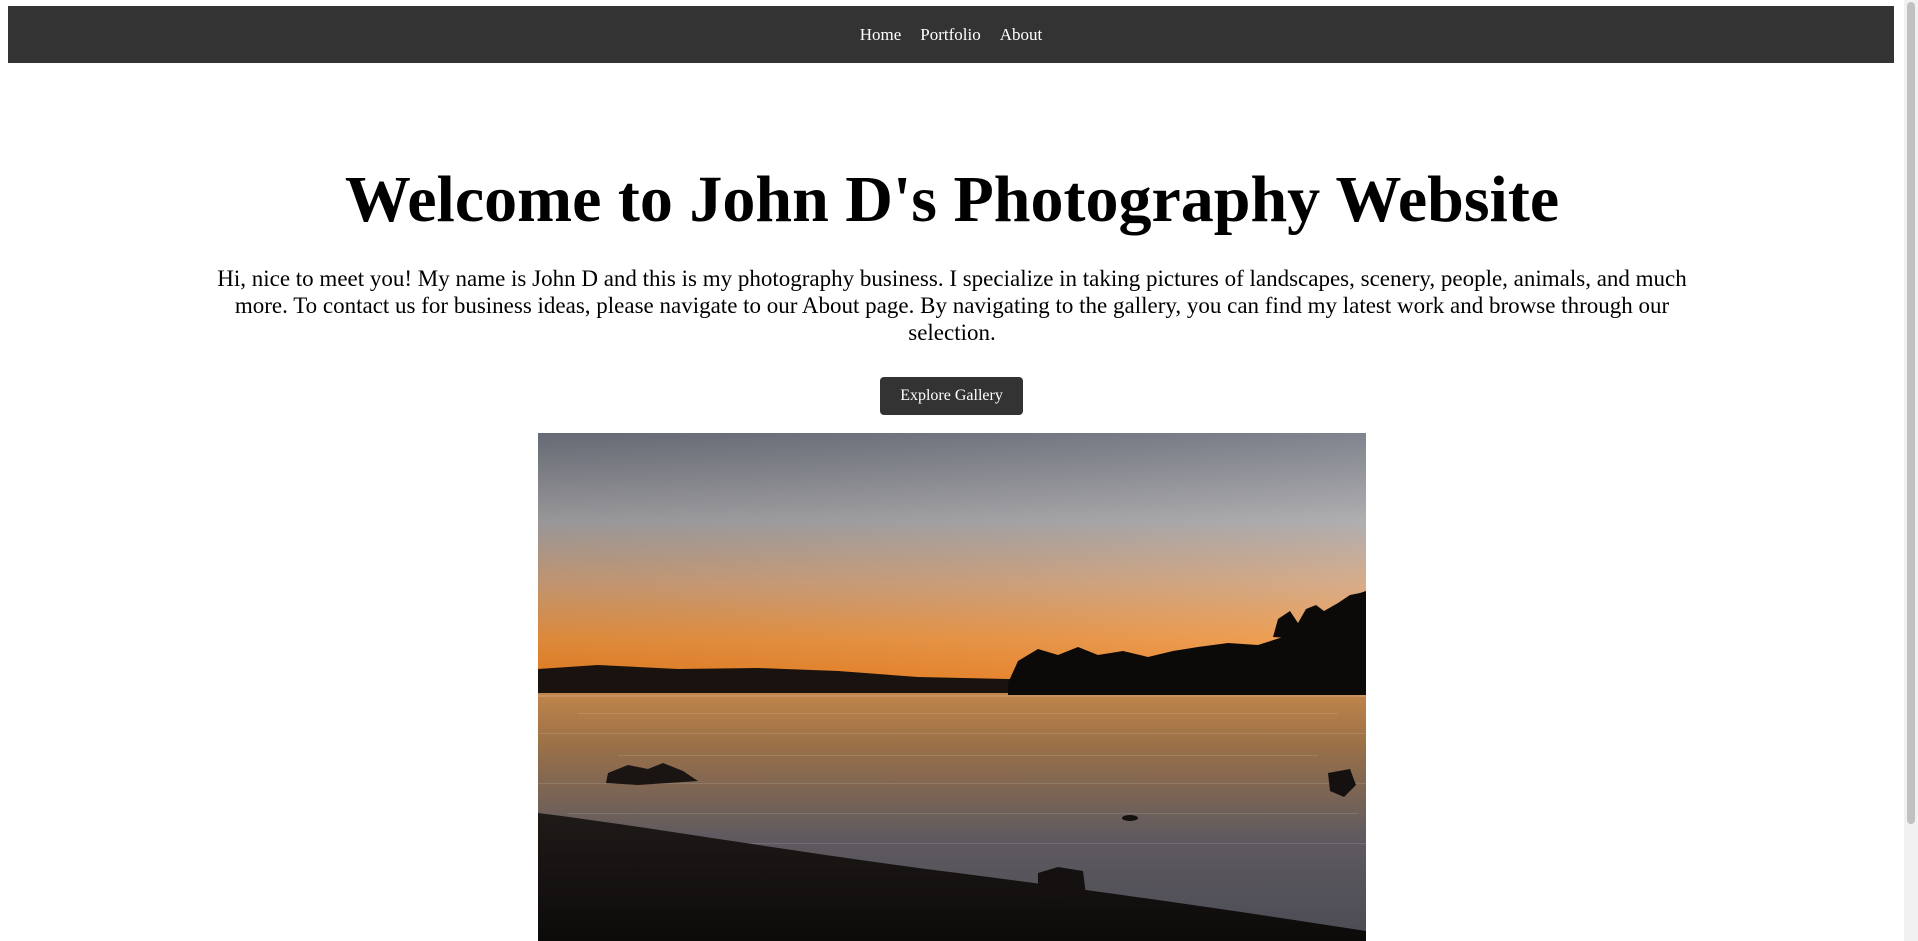 Image resolution: width=1918 pixels, height=941 pixels. I want to click on scrollbar-thumb, so click(1911, 413).